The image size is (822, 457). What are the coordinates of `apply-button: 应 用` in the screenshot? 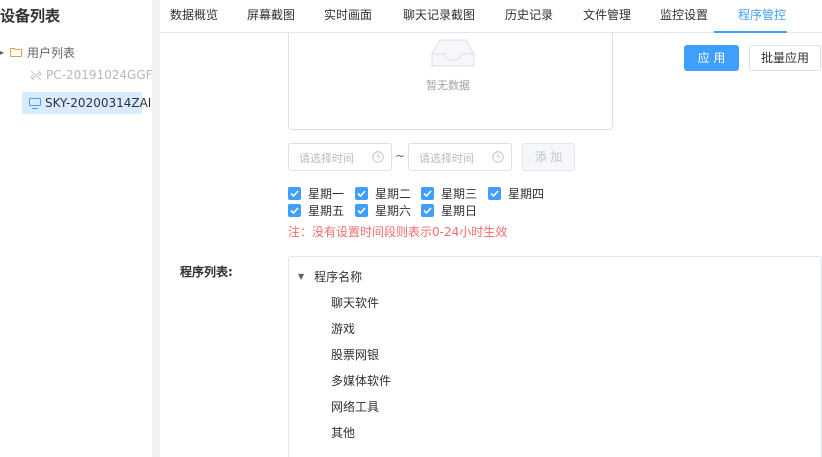 It's located at (711, 58).